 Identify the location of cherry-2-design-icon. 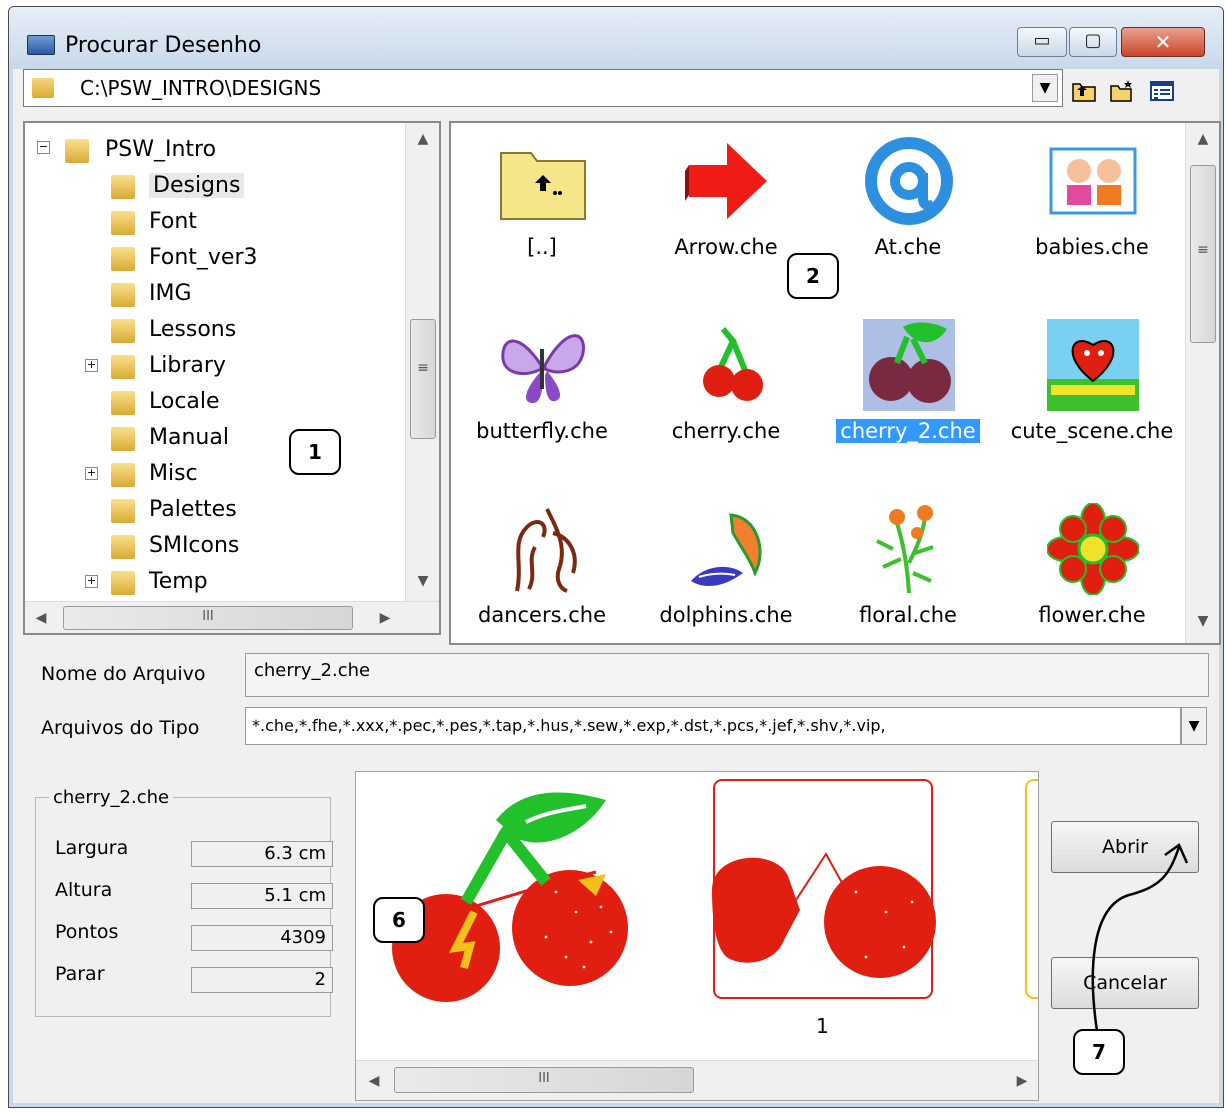
(909, 365).